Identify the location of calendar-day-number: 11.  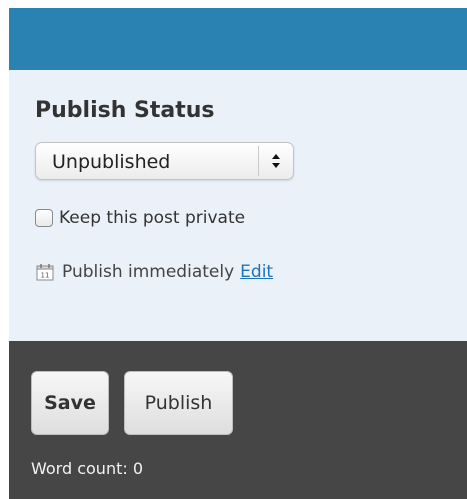
(45, 276).